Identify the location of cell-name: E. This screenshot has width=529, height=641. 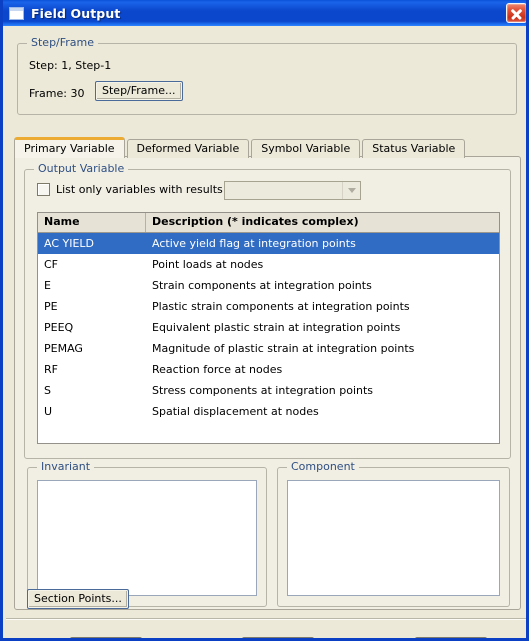
(47, 285).